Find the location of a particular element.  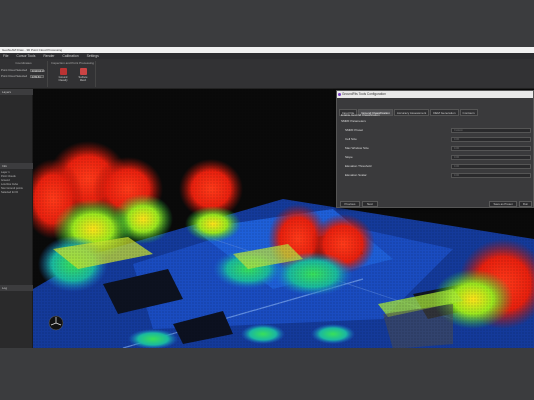

param-elevation-scalar-label: Elevation Scalar is located at coordinates (356, 175).